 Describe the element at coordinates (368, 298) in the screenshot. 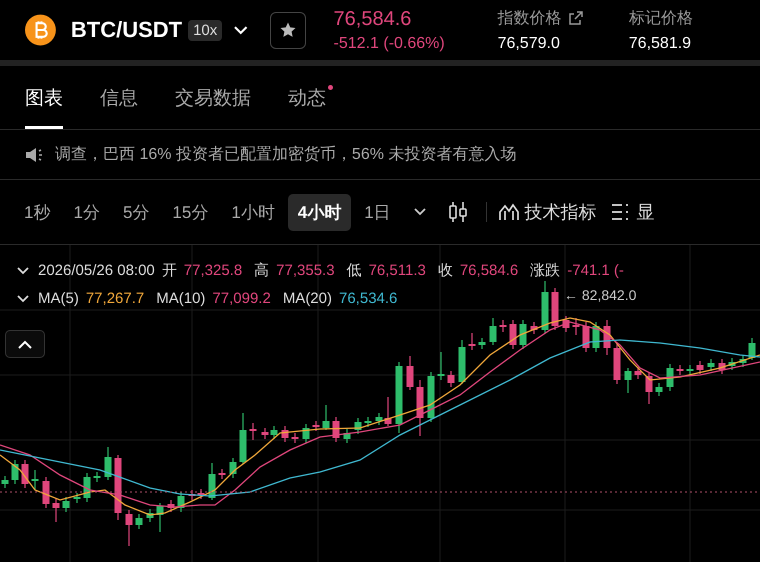

I see `ma-value: 76,534.6` at that location.